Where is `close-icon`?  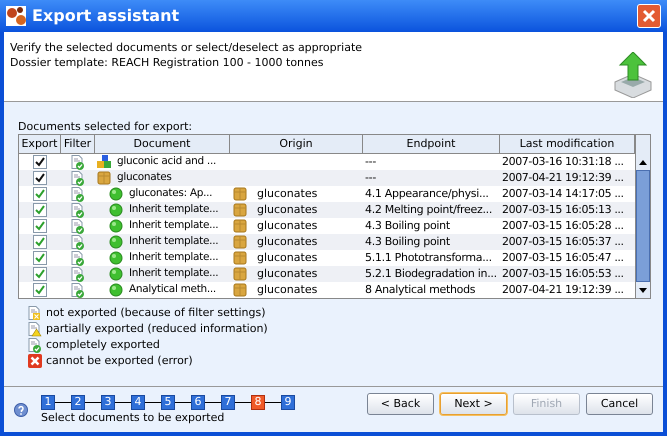
close-icon is located at coordinates (649, 16).